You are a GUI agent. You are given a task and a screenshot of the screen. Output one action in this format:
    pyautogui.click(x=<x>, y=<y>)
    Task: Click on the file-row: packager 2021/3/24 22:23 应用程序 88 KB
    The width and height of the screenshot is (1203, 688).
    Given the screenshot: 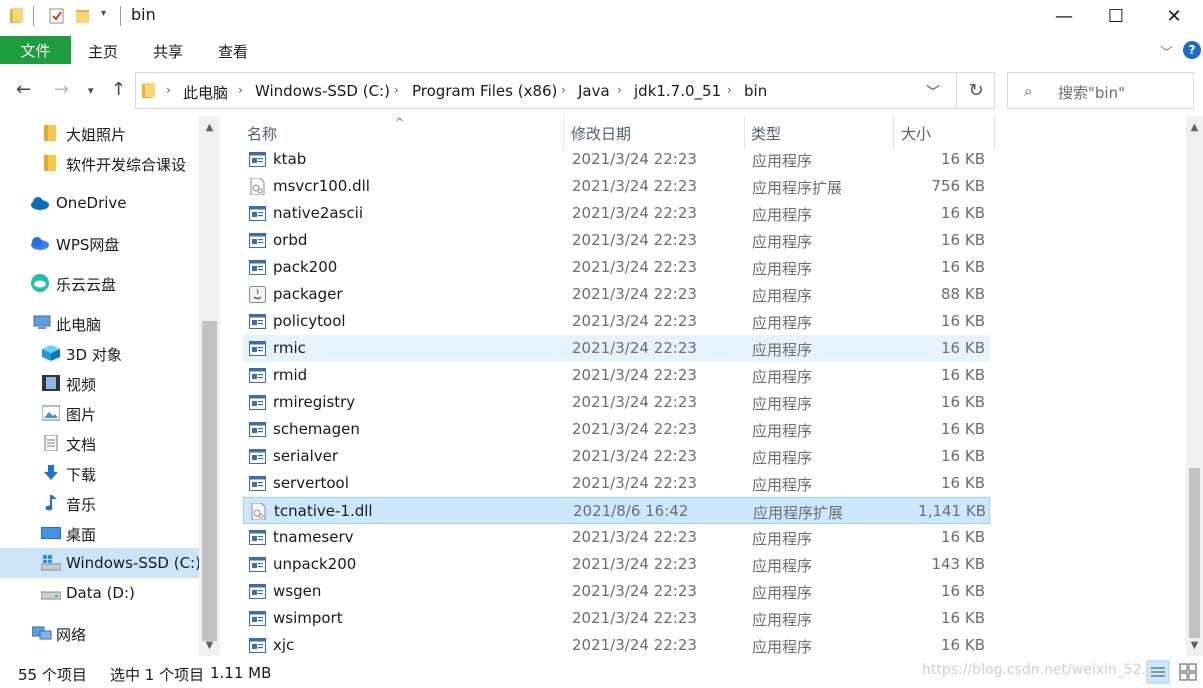 What is the action you would take?
    pyautogui.click(x=616, y=294)
    